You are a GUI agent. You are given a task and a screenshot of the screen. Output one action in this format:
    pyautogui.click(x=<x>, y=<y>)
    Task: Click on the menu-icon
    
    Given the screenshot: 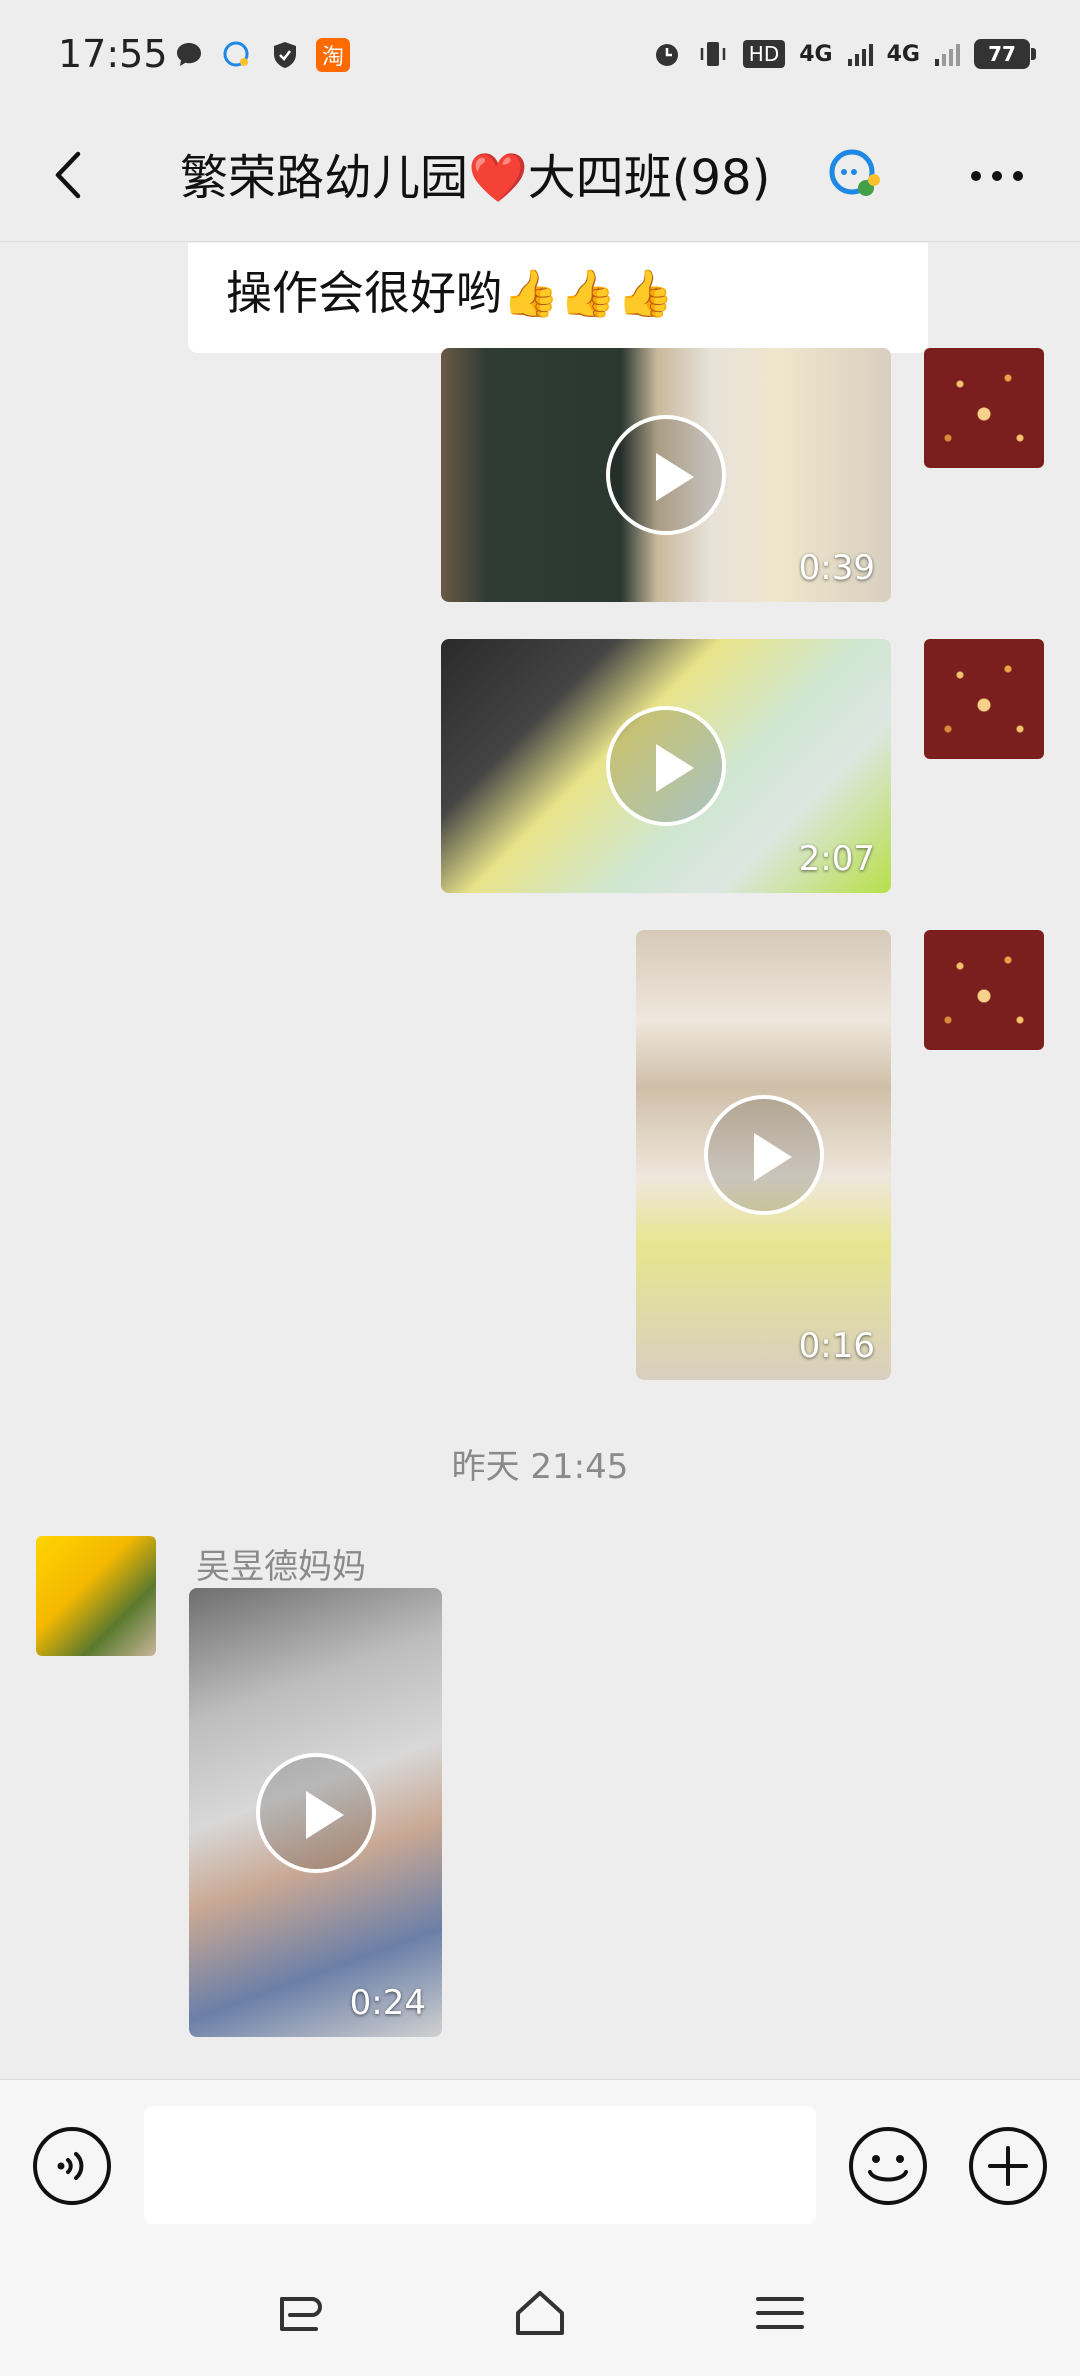 What is the action you would take?
    pyautogui.click(x=780, y=2313)
    